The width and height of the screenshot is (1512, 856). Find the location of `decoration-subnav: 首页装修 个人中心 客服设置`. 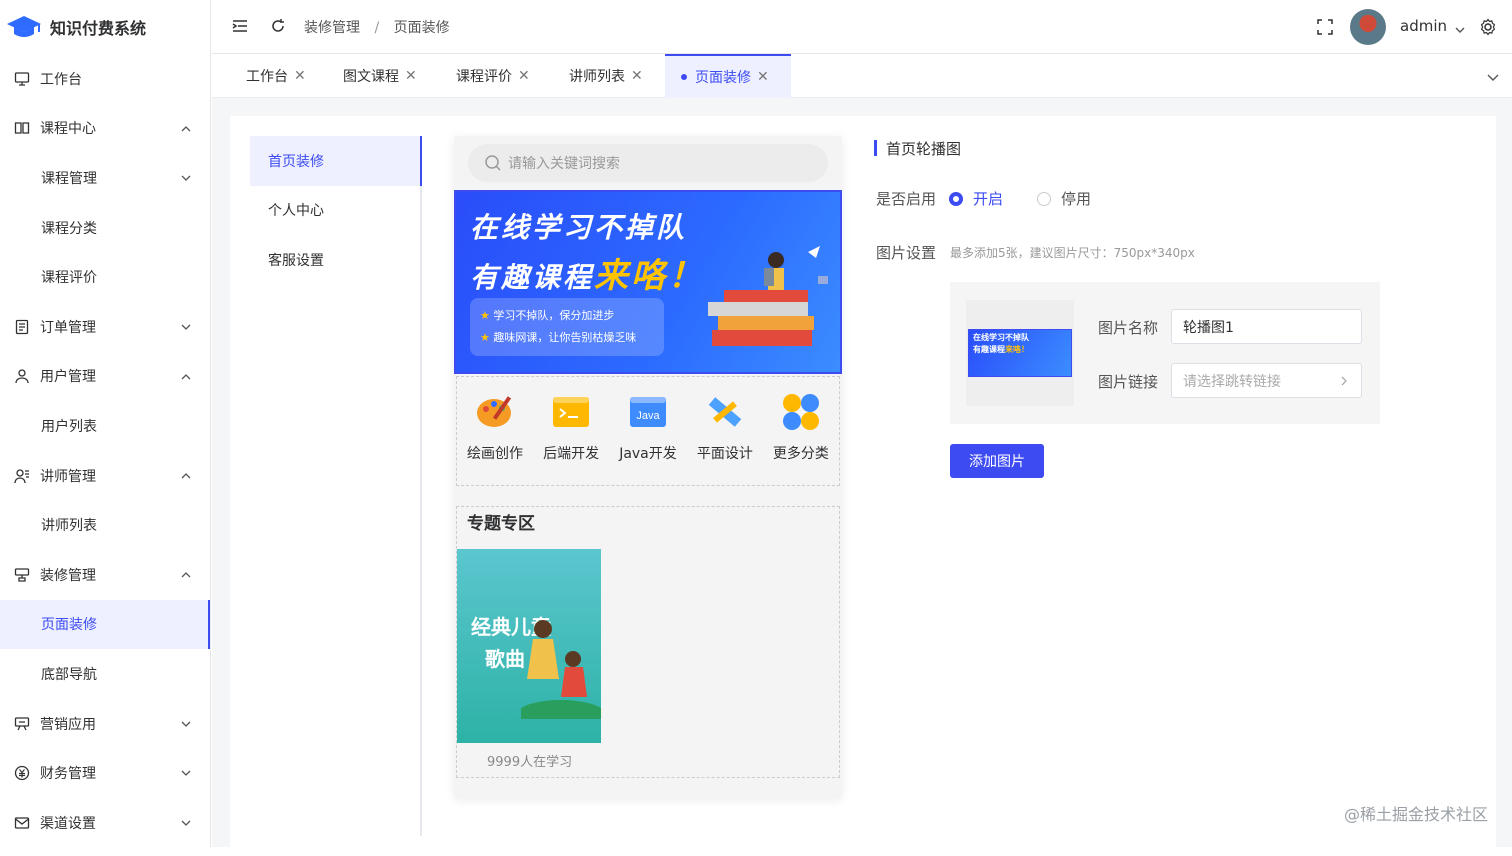

decoration-subnav: 首页装修 个人中心 客服设置 is located at coordinates (336, 486).